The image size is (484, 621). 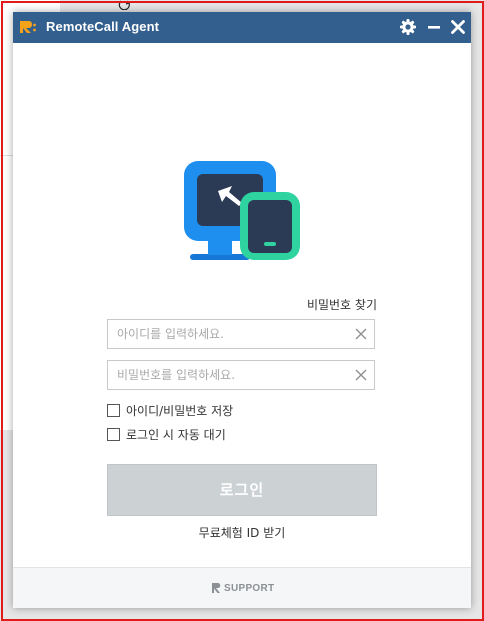 I want to click on auto-login-checkbox, so click(x=113, y=434).